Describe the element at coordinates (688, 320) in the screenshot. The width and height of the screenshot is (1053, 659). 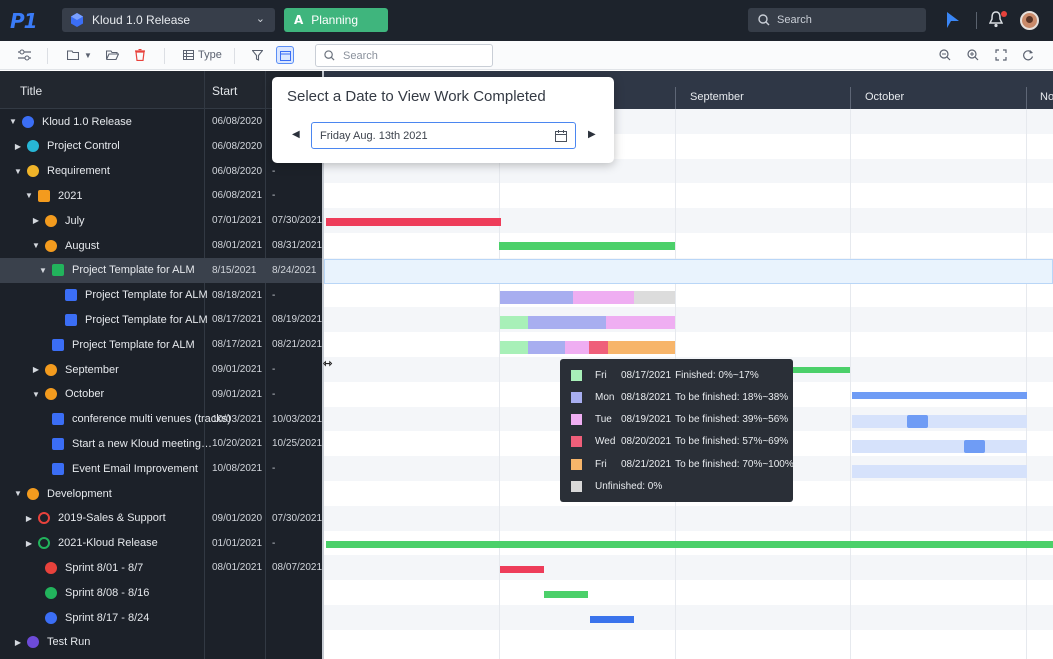
I see `timeline-row` at that location.